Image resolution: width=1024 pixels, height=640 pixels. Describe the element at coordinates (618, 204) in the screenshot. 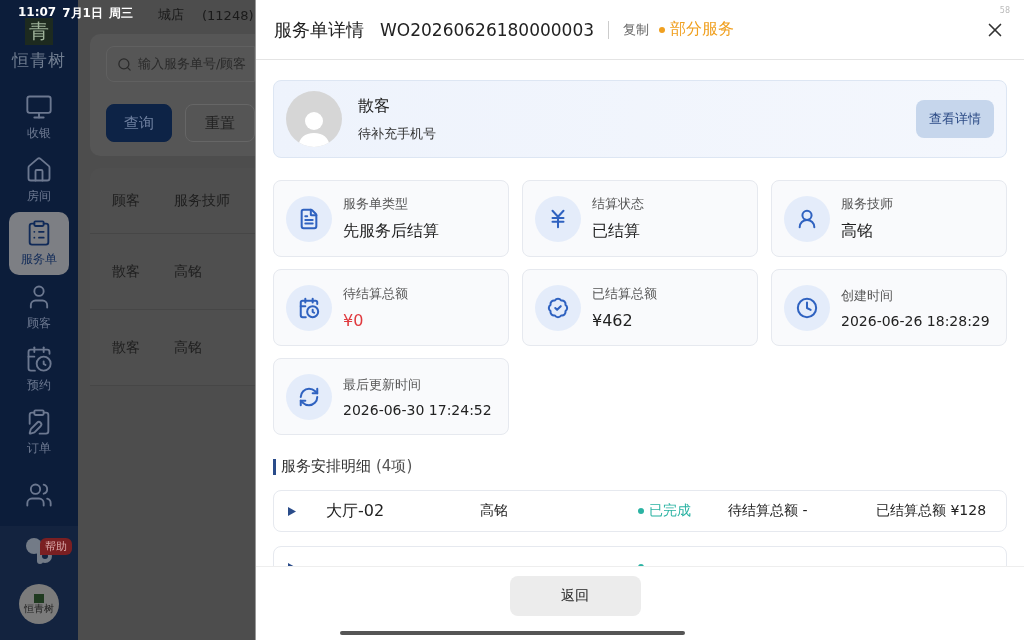

I see `info-label: 结算状态` at that location.